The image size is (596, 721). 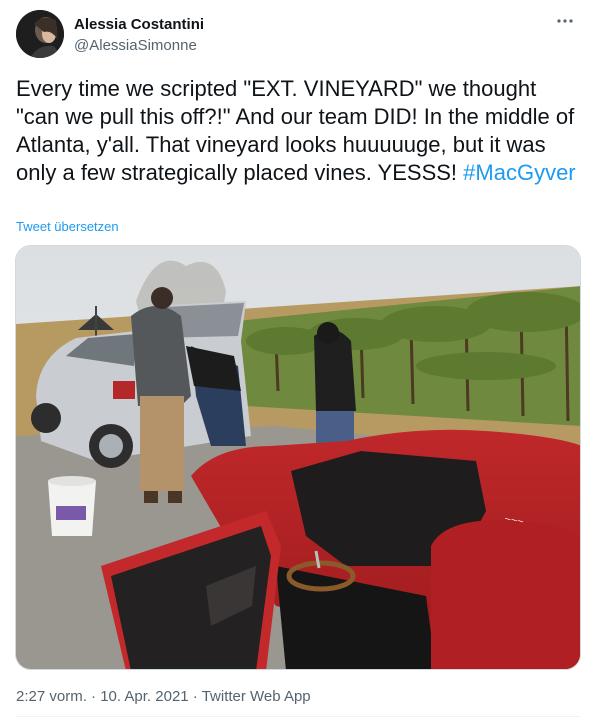 What do you see at coordinates (298, 34) in the screenshot?
I see `tweet-header: Alessia Costantini @AlessiaSimonne` at bounding box center [298, 34].